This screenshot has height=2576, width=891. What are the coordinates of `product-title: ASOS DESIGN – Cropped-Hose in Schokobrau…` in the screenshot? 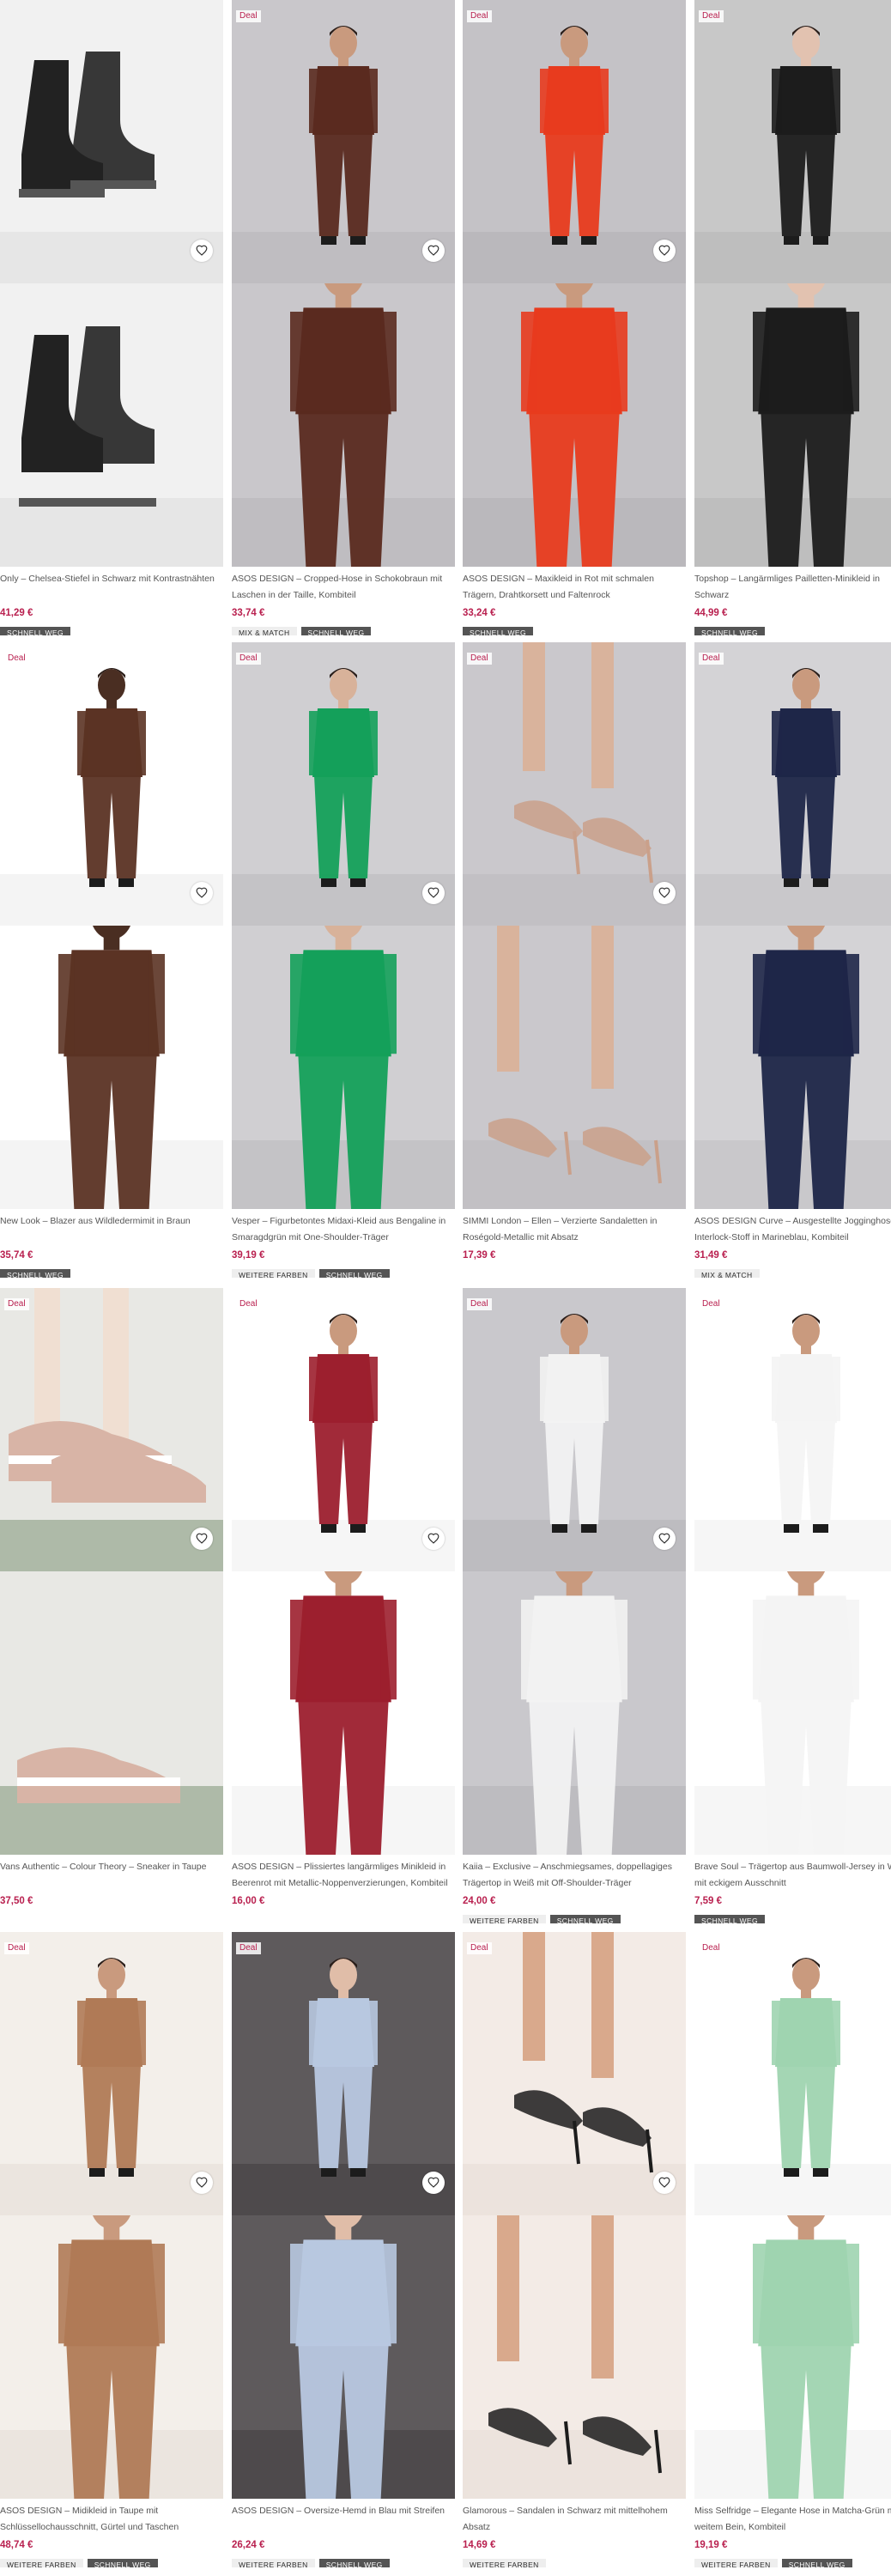 It's located at (342, 587).